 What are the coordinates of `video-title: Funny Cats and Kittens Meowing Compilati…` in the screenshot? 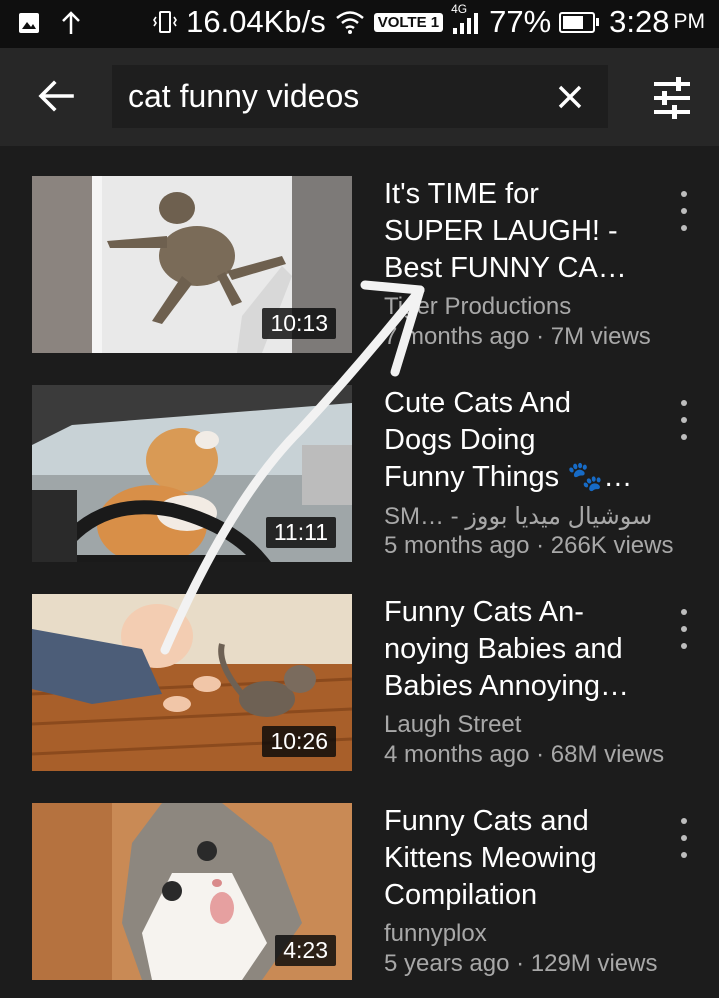 It's located at (519, 858).